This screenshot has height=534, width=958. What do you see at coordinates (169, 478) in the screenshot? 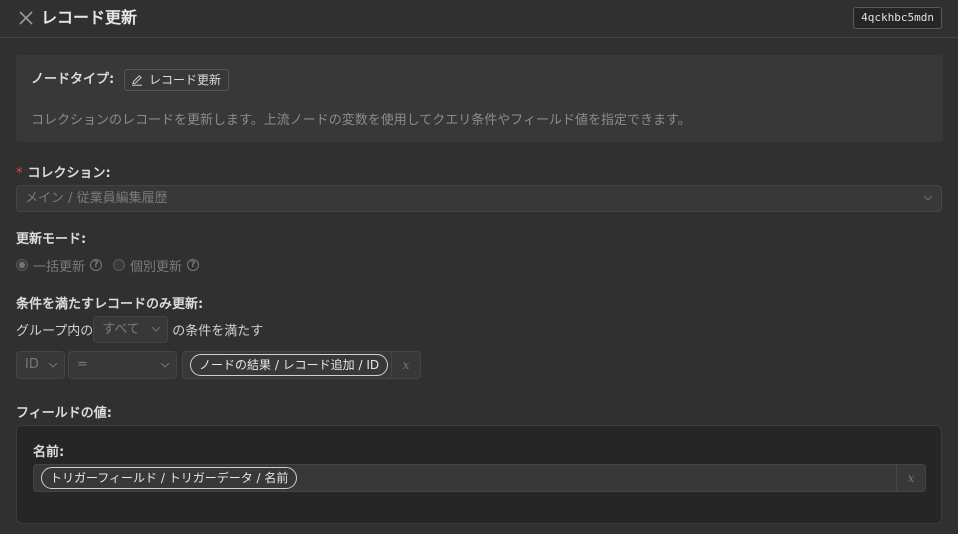
I see `variable-tag: トリガーフィールド / トリガーデータ / 名前` at bounding box center [169, 478].